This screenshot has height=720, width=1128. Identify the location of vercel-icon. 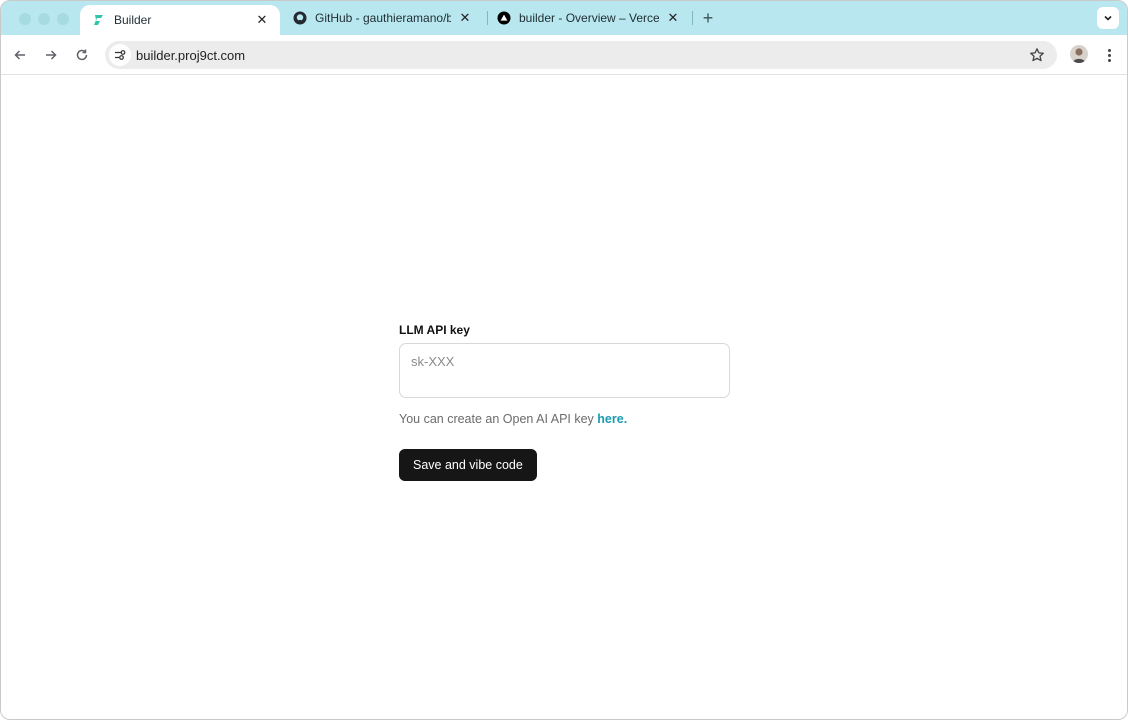
(504, 18).